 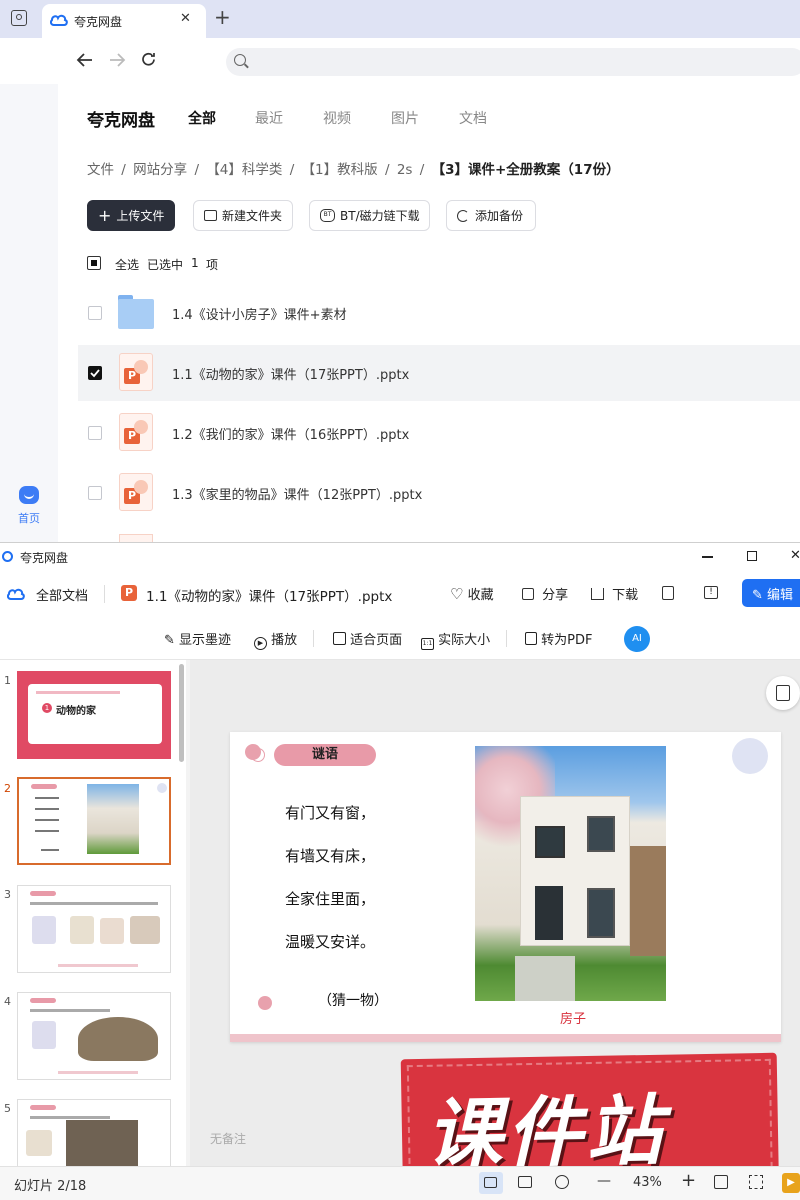 I want to click on tab-search-icon, so click(x=19, y=18).